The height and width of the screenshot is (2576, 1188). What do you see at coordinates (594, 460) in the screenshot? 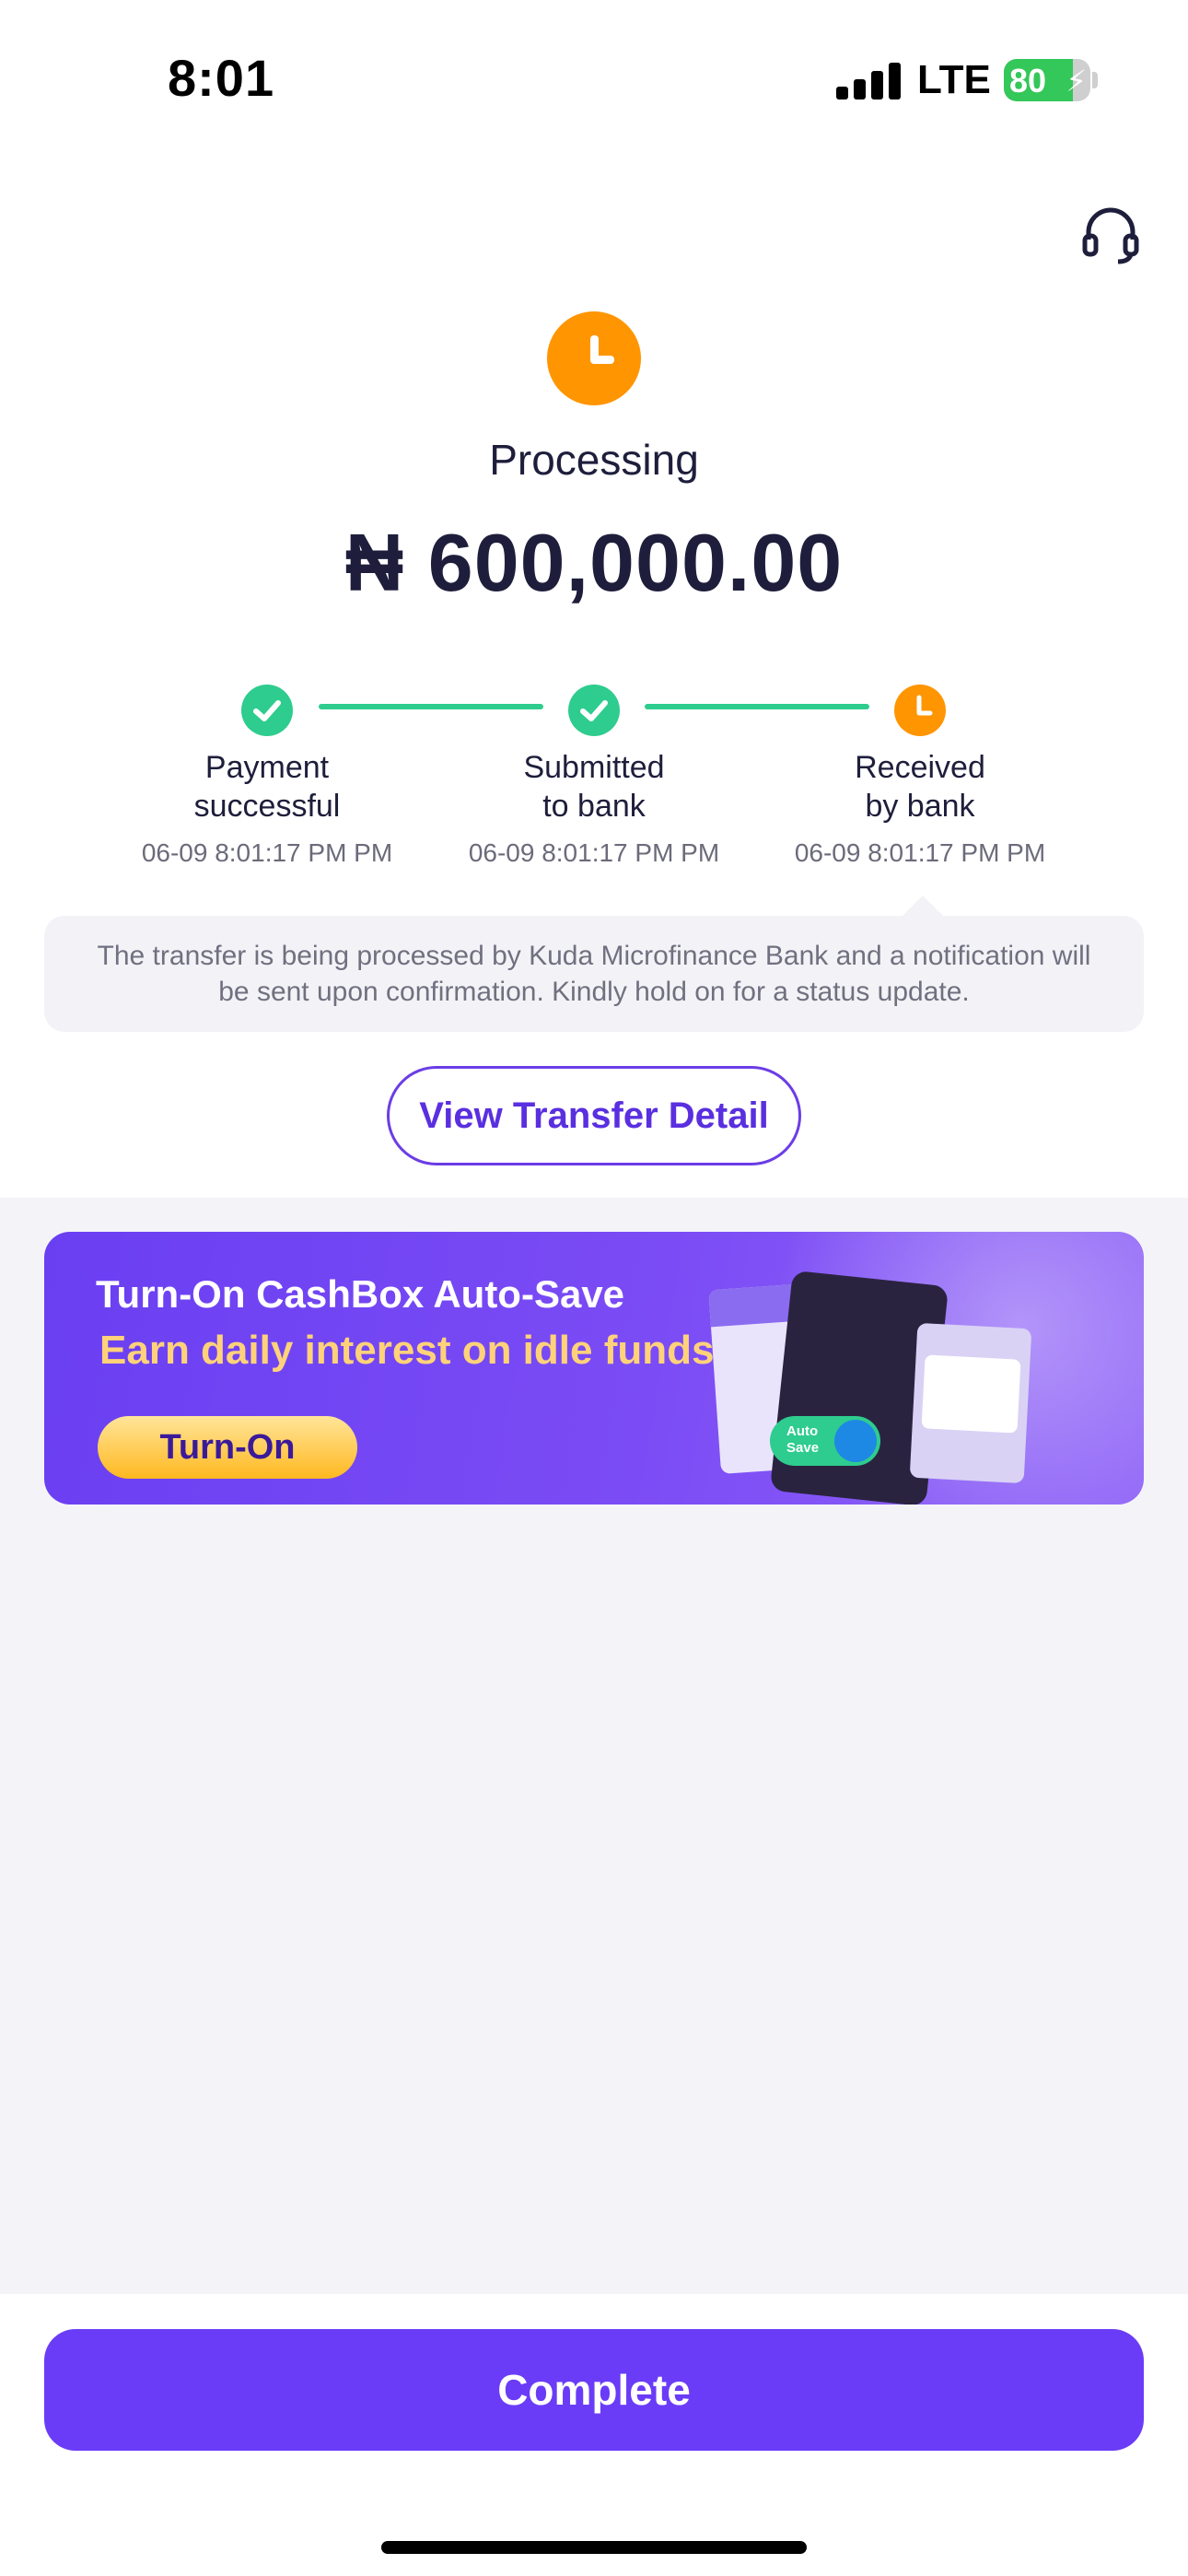
I see `status-title: Processing` at bounding box center [594, 460].